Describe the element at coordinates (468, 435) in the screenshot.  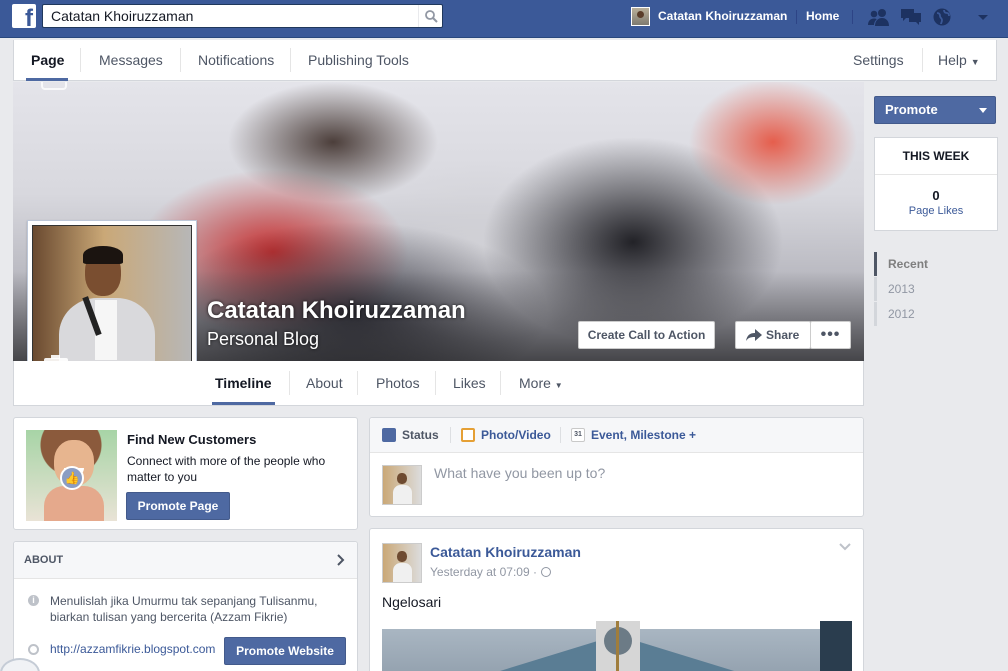
I see `photo-icon` at that location.